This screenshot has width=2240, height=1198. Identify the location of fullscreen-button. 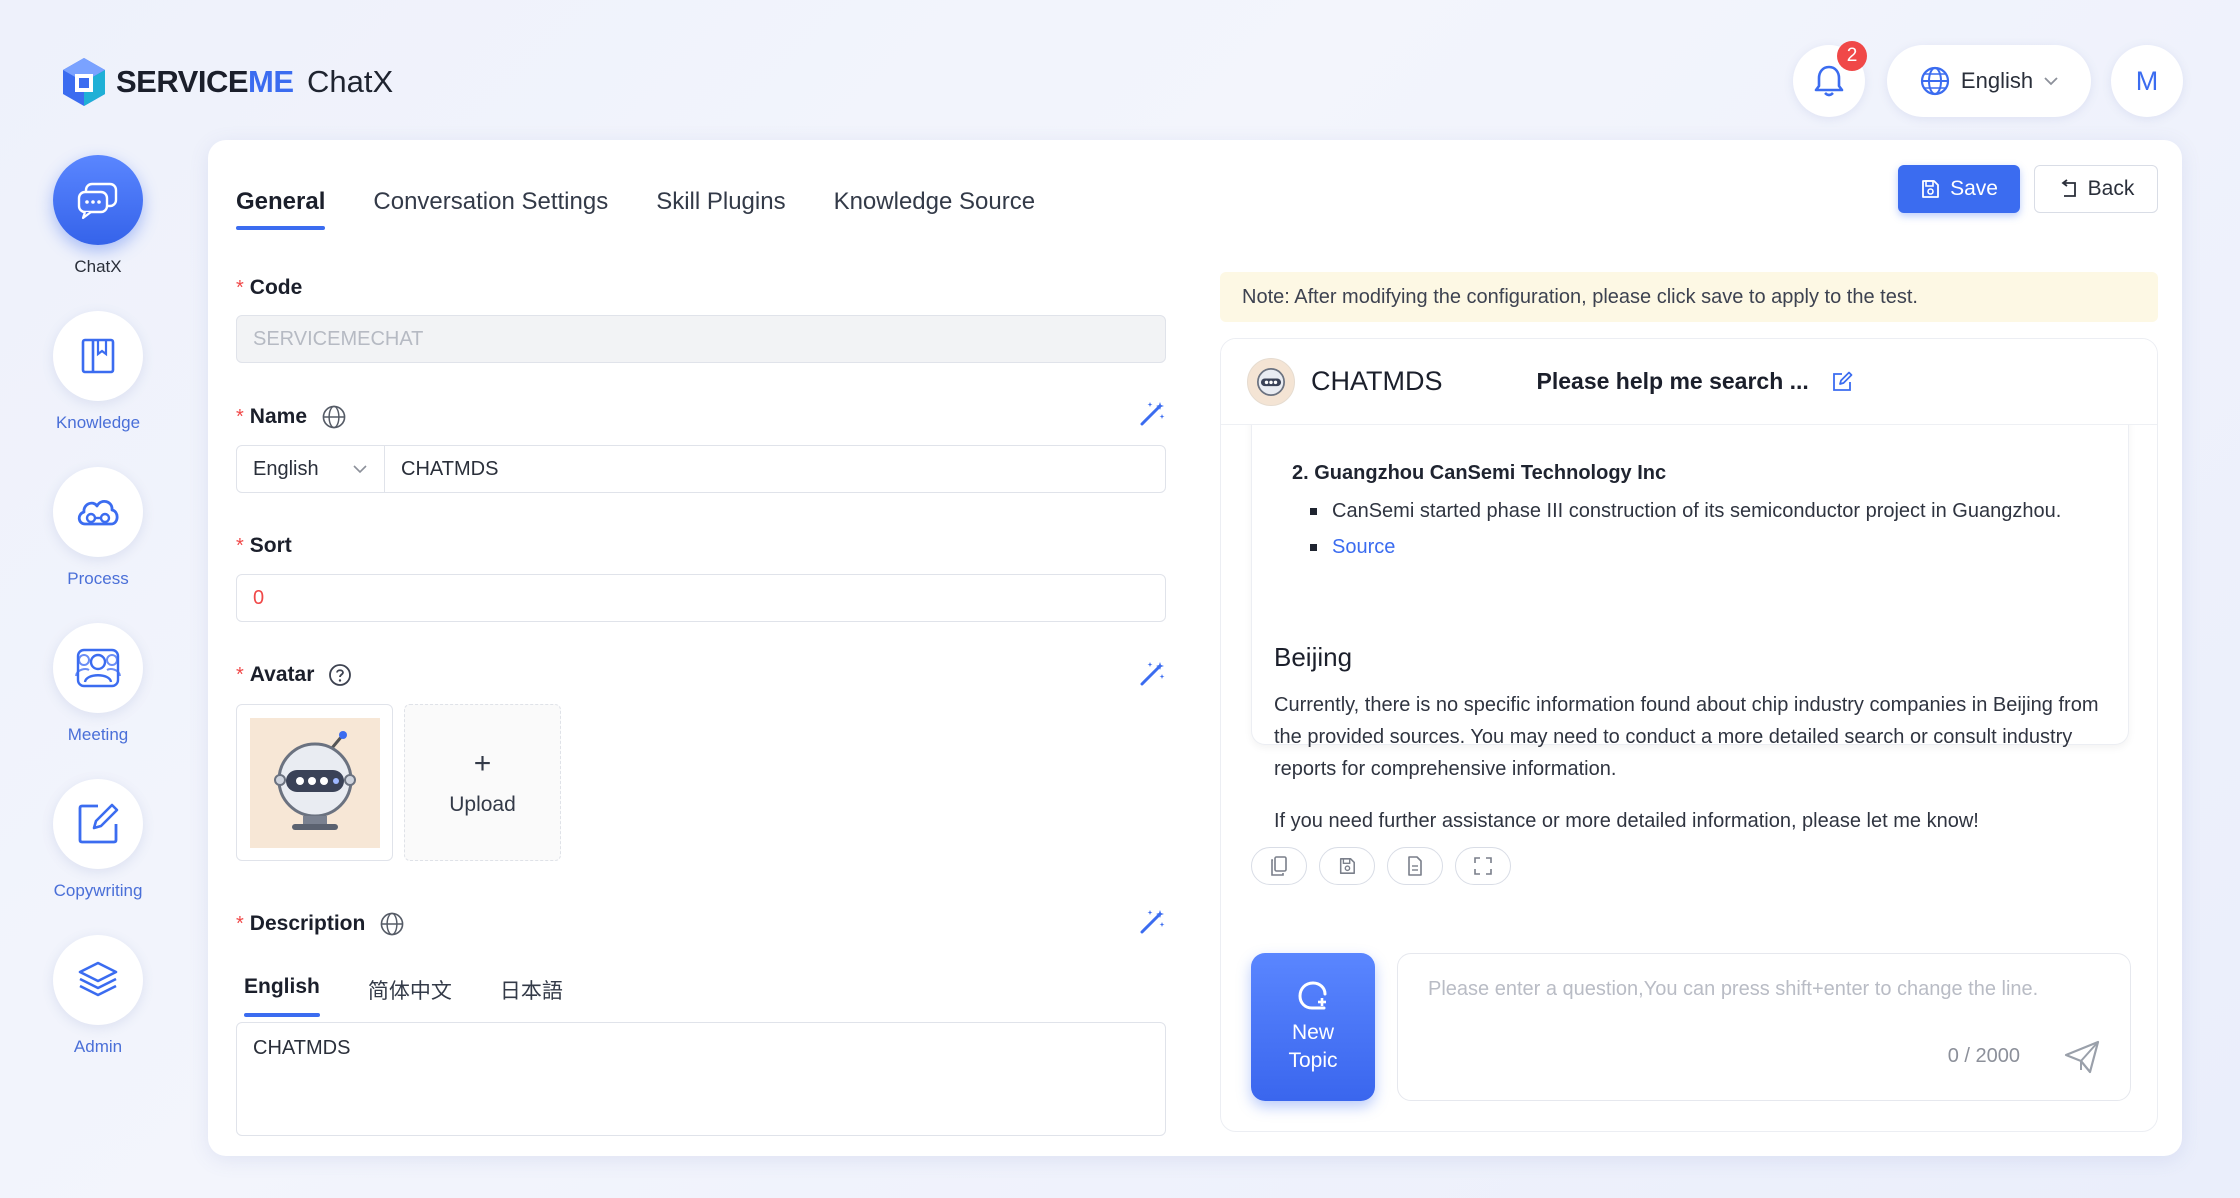
(1483, 866).